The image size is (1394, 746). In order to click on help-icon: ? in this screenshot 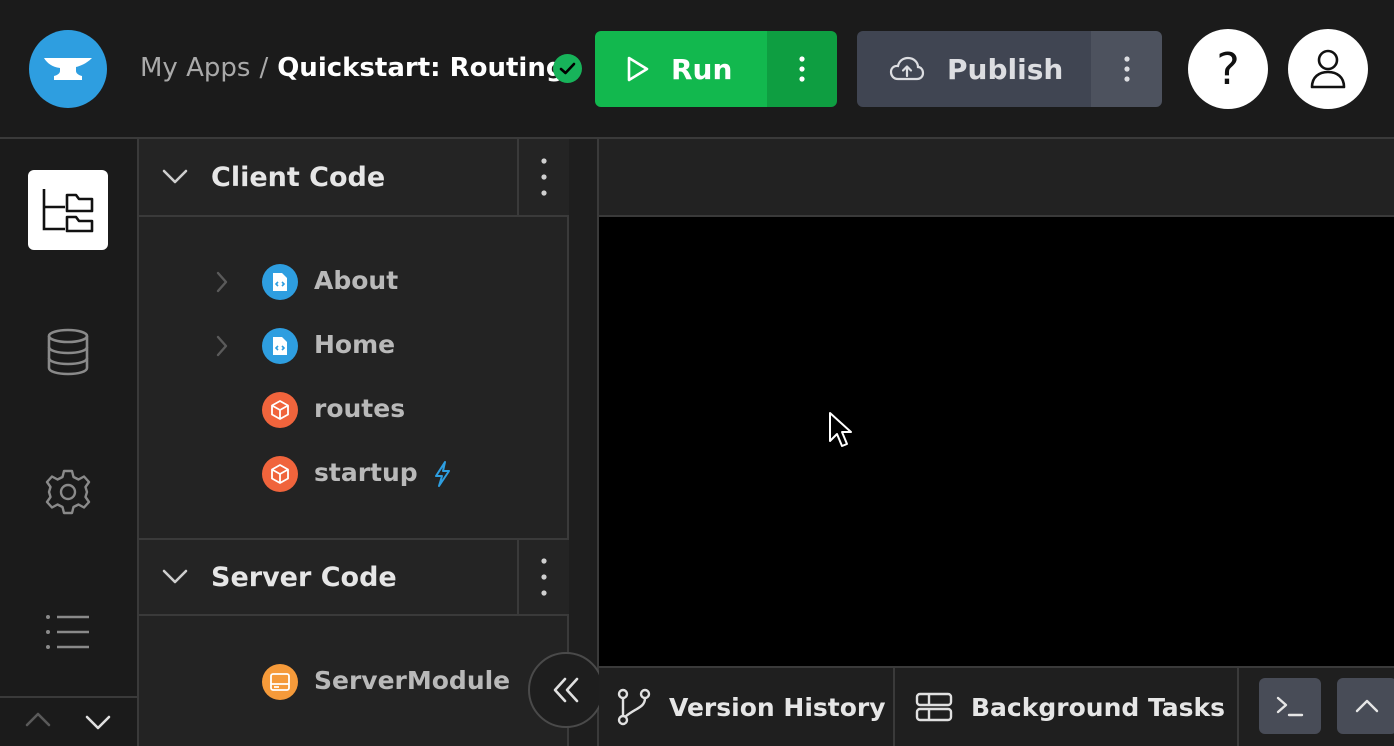, I will do `click(1228, 69)`.